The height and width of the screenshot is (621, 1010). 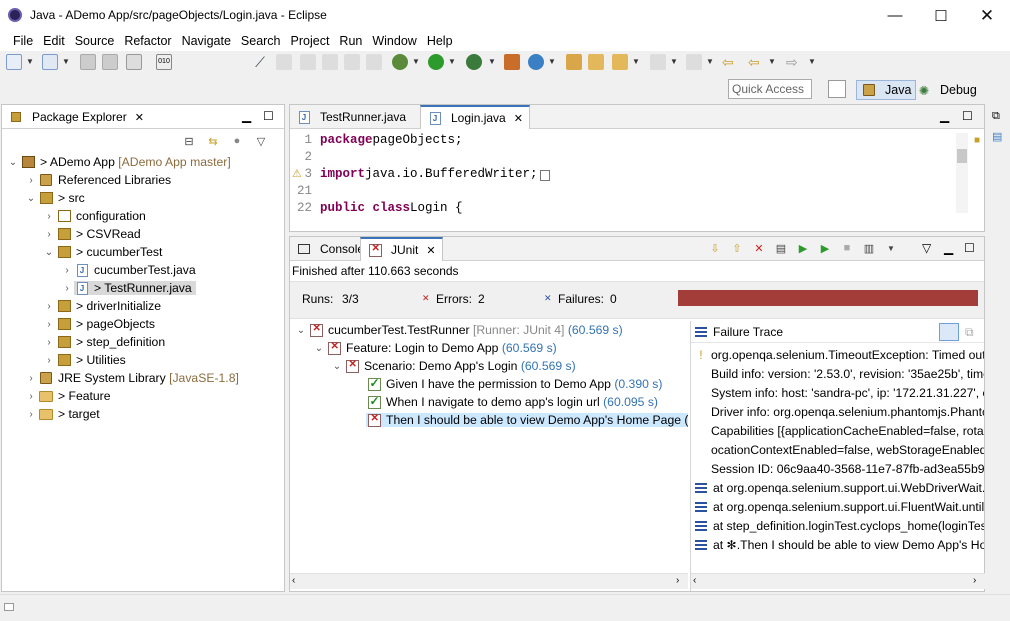 What do you see at coordinates (838, 581) in the screenshot?
I see `horizontal-scrollbar: ‹ ›` at bounding box center [838, 581].